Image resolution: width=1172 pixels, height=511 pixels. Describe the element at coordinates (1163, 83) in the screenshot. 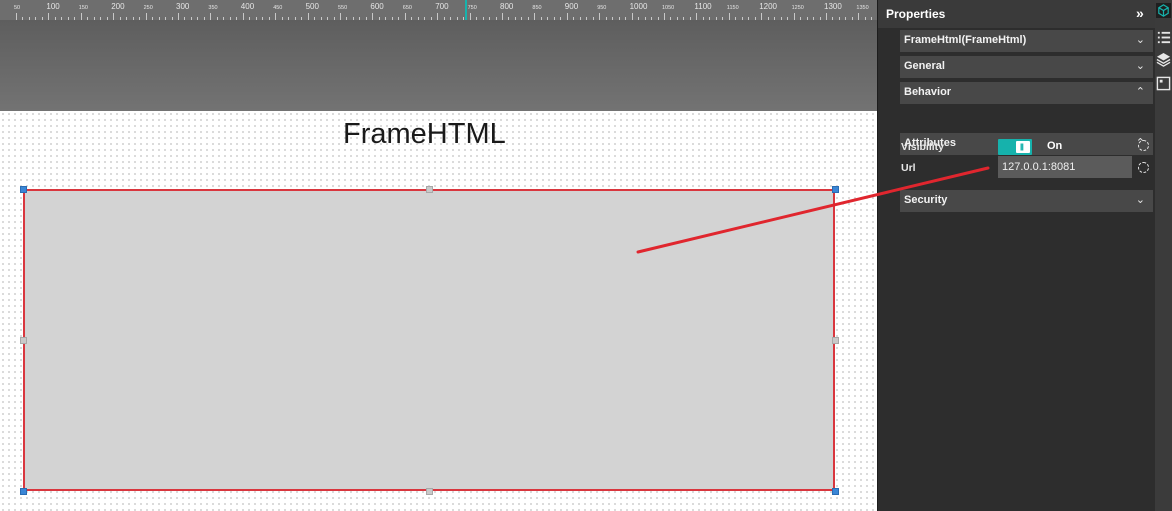

I see `frame-preview-icon` at that location.